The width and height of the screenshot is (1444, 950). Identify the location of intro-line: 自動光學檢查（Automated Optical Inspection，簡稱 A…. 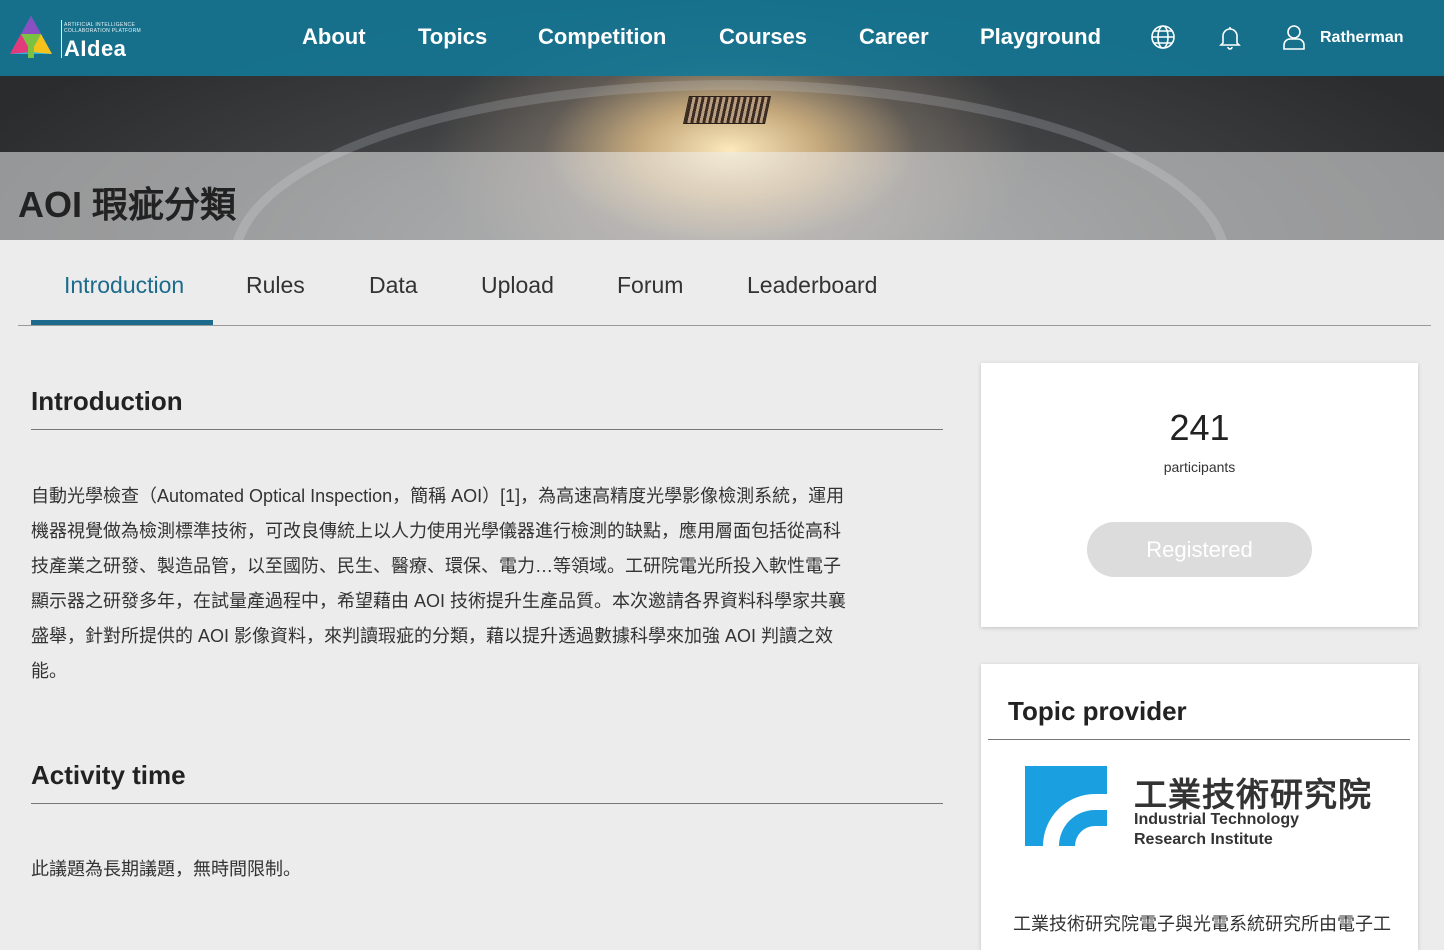
(438, 496).